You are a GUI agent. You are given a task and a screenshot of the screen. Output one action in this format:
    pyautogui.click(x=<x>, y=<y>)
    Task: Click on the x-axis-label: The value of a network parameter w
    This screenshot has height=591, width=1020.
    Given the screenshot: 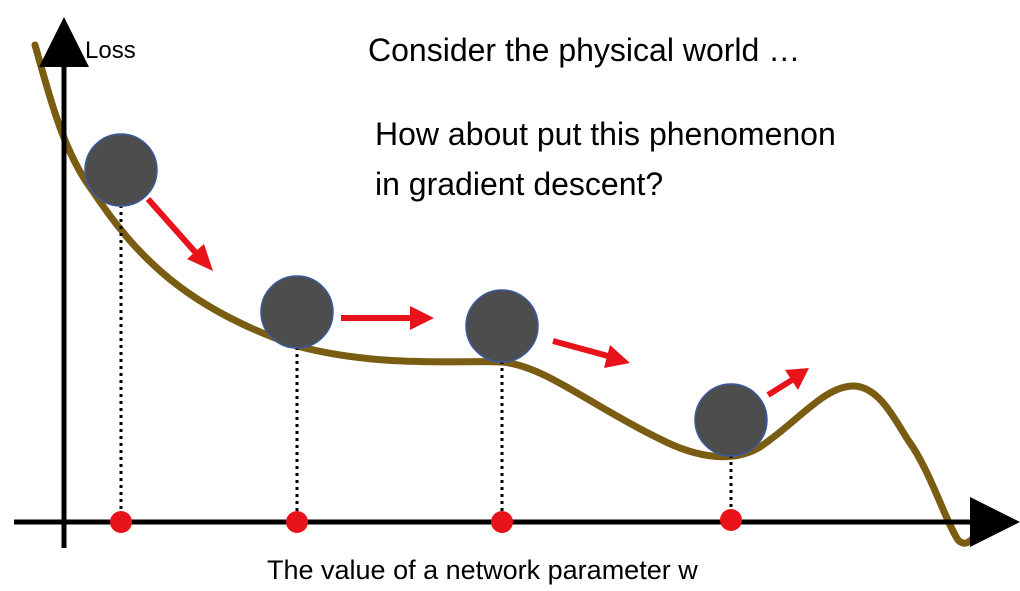 What is the action you would take?
    pyautogui.click(x=482, y=570)
    